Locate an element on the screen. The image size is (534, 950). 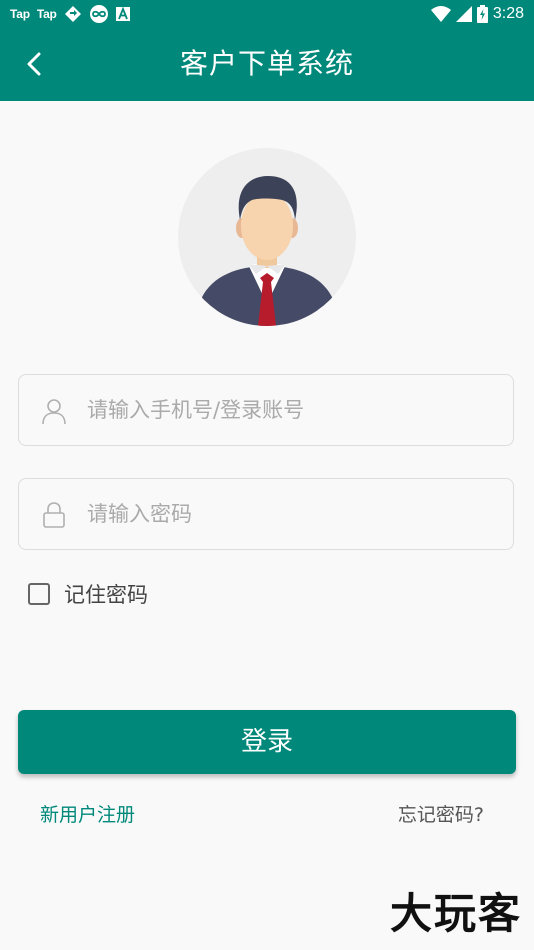
username-field is located at coordinates (266, 410).